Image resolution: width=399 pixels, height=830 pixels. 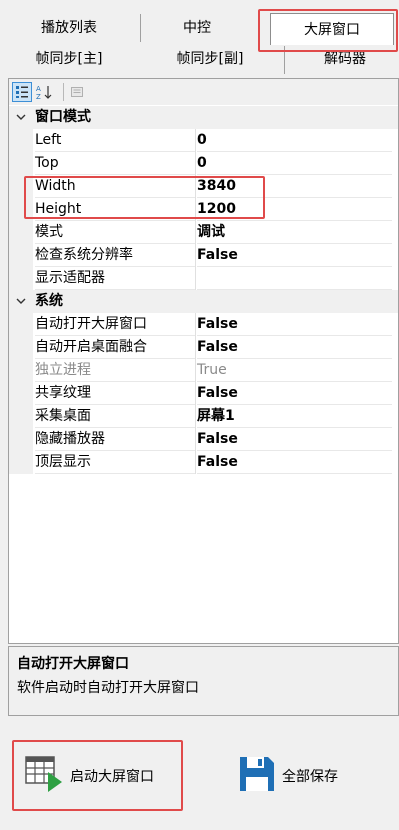 I want to click on property-name: 显示适配器, so click(x=115, y=278).